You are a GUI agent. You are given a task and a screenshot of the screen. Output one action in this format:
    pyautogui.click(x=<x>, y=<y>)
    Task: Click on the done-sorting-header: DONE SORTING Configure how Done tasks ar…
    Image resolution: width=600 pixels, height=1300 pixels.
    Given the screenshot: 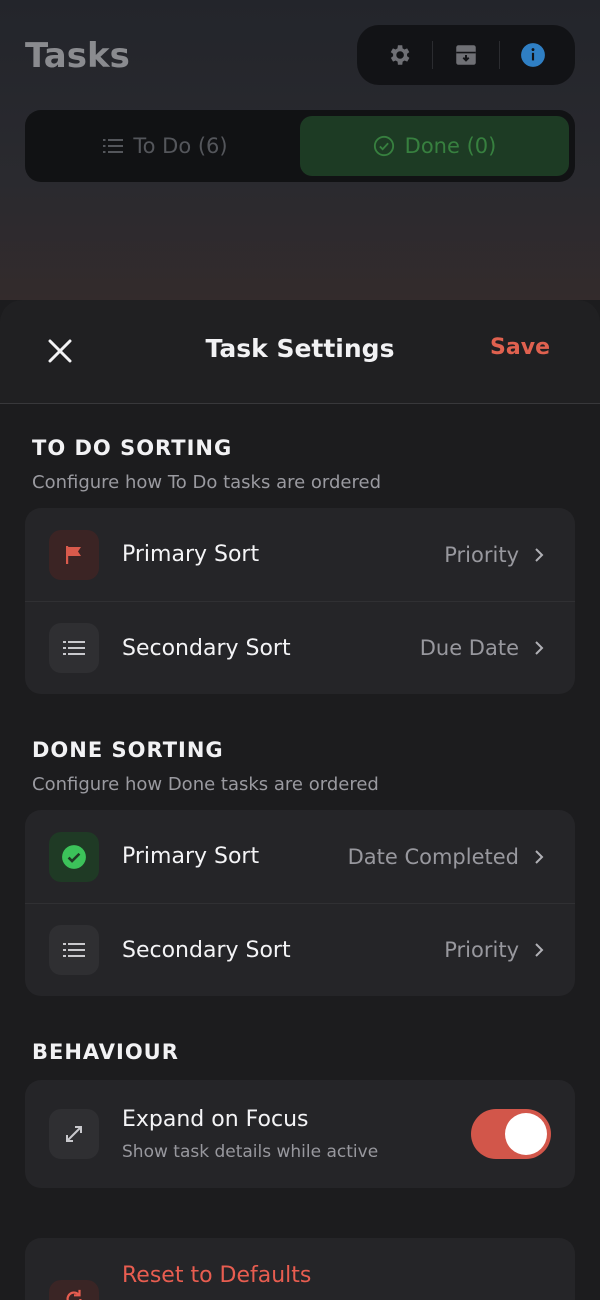 What is the action you would take?
    pyautogui.click(x=300, y=766)
    